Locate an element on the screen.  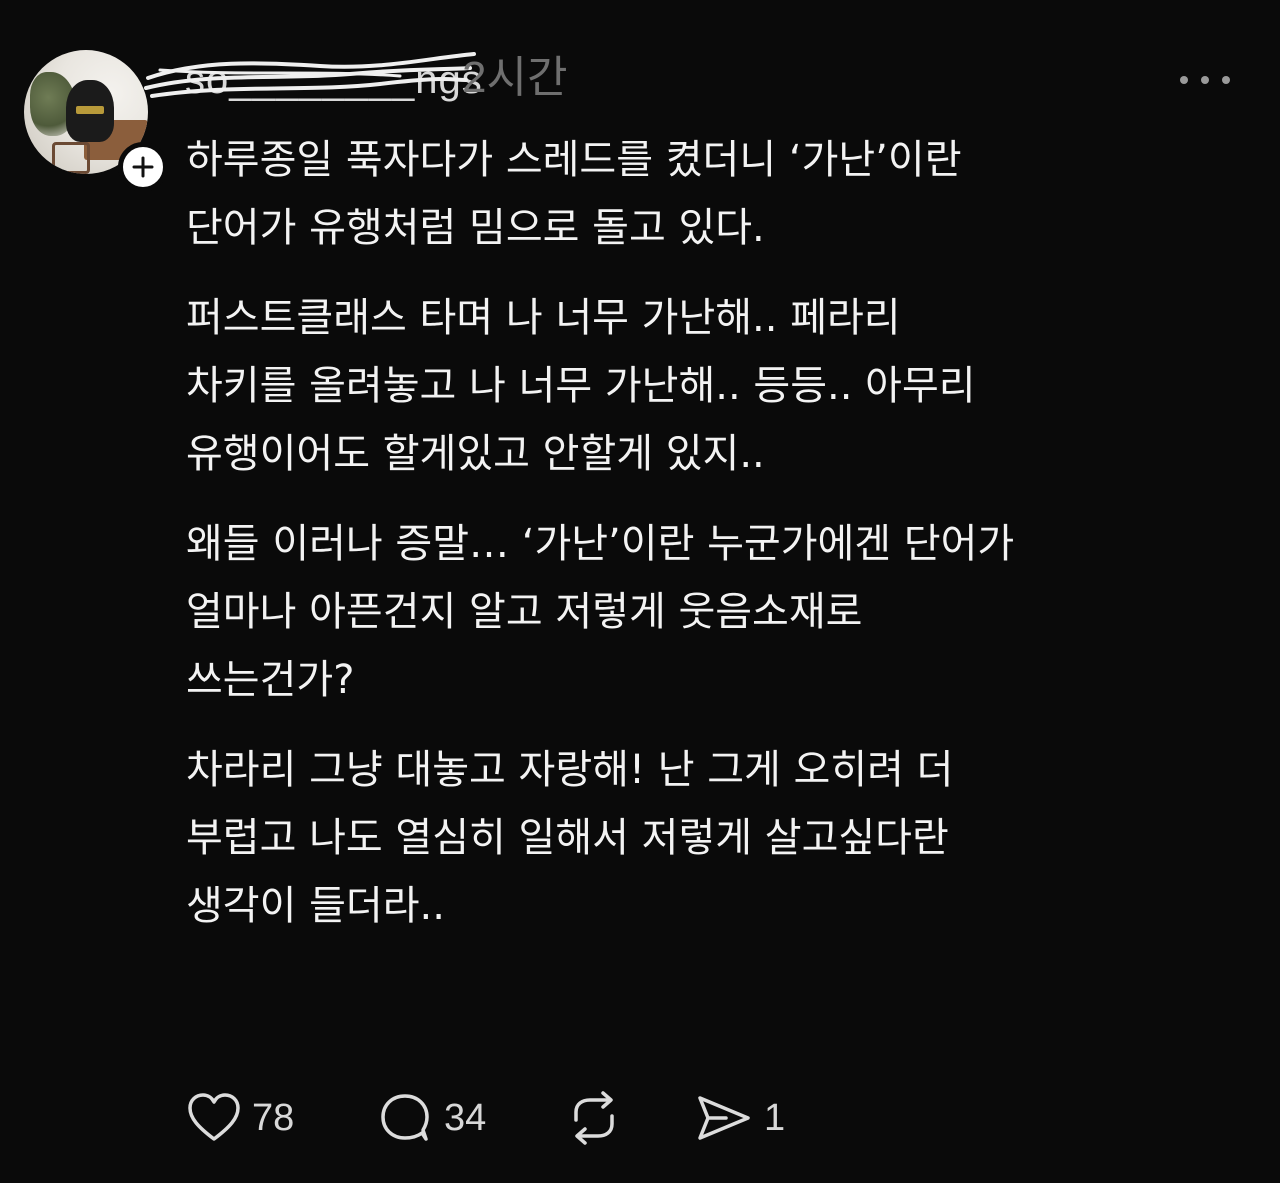
comment-button: 34 is located at coordinates (432, 1118).